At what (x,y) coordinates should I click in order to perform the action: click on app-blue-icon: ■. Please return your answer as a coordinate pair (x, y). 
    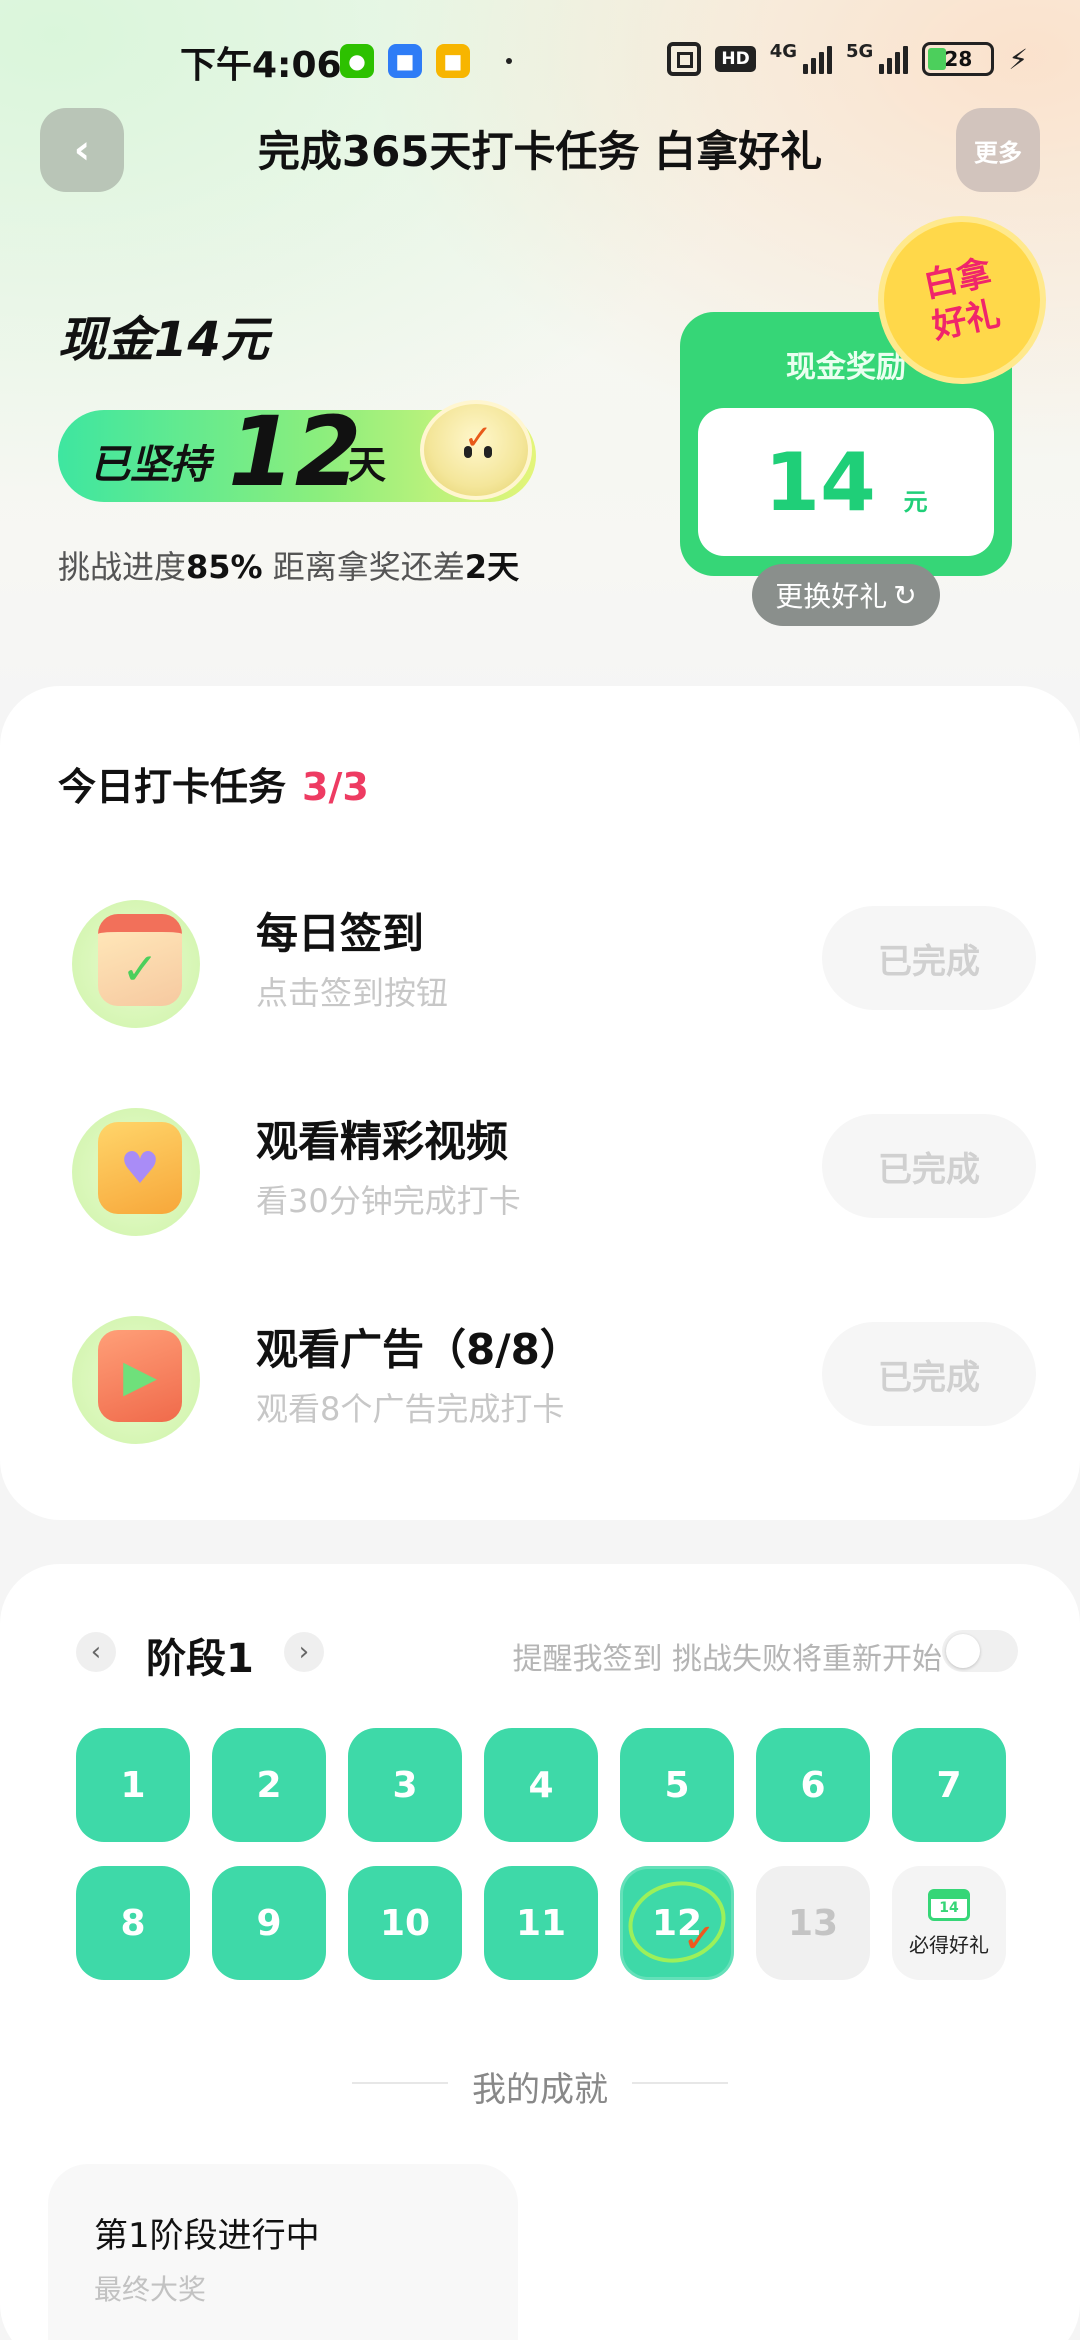
    Looking at the image, I should click on (405, 61).